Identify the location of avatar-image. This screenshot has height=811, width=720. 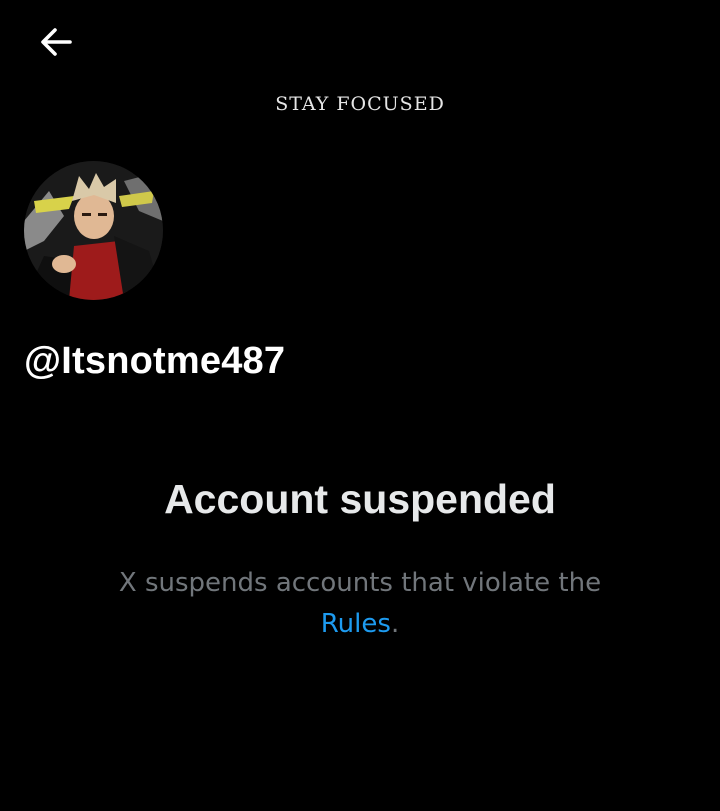
(93, 230).